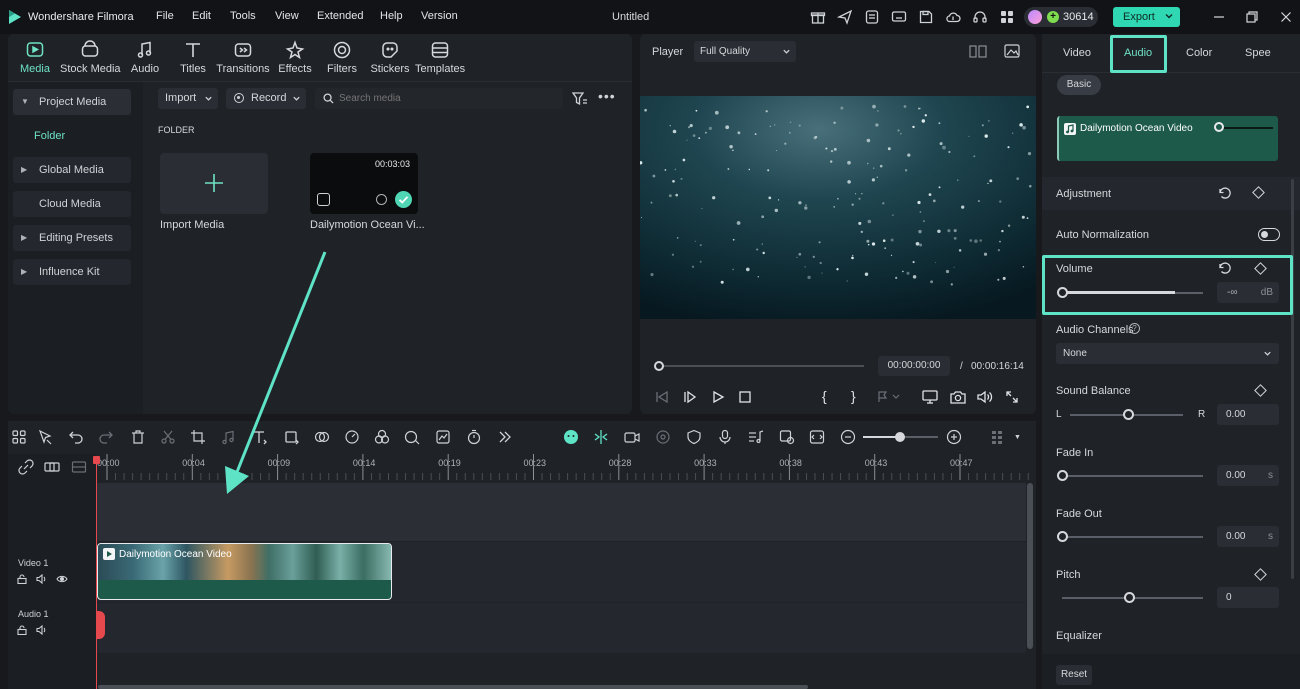  Describe the element at coordinates (62, 579) in the screenshot. I see `eye-icon` at that location.